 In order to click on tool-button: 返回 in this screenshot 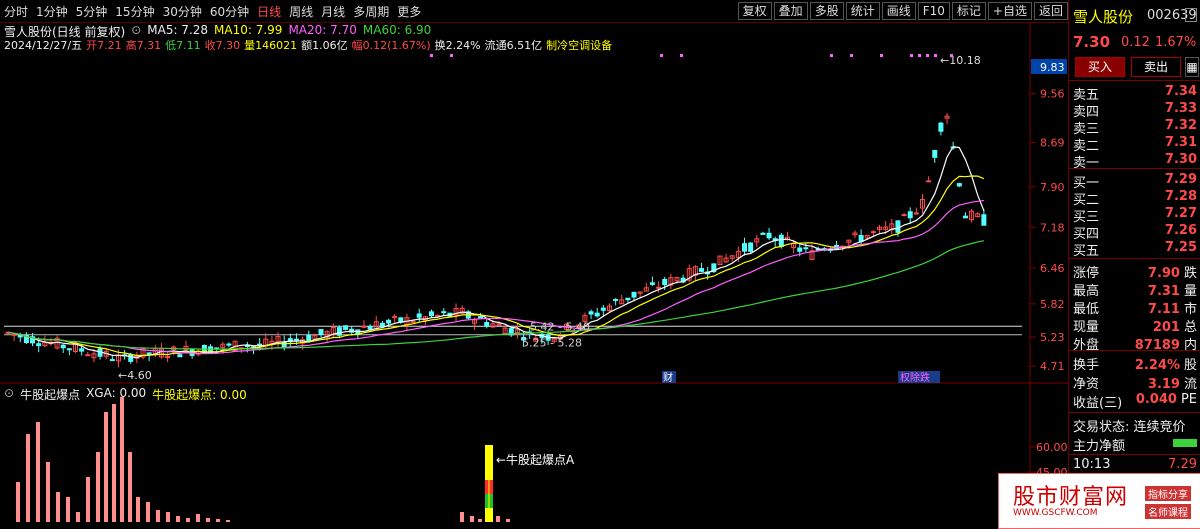, I will do `click(1050, 11)`.